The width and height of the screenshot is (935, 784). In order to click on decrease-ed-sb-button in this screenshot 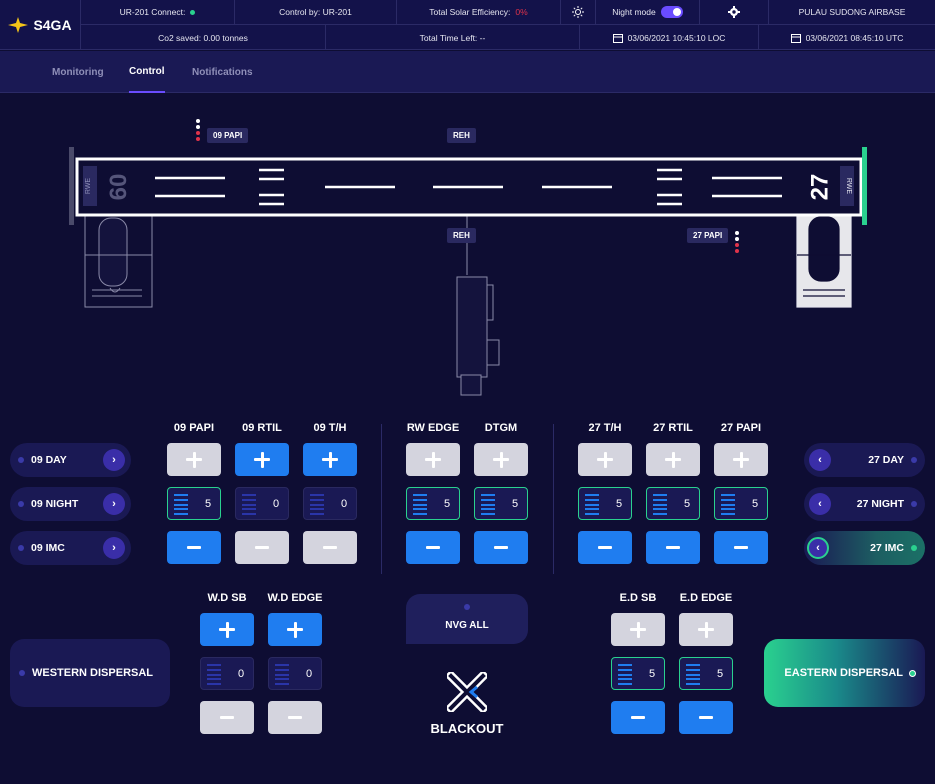, I will do `click(638, 717)`.